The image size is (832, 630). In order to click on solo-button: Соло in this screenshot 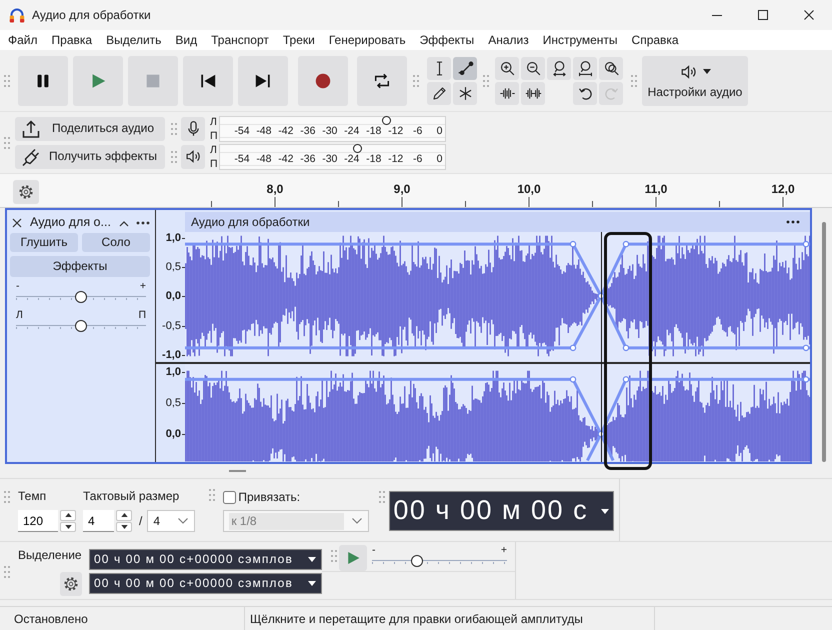, I will do `click(116, 242)`.